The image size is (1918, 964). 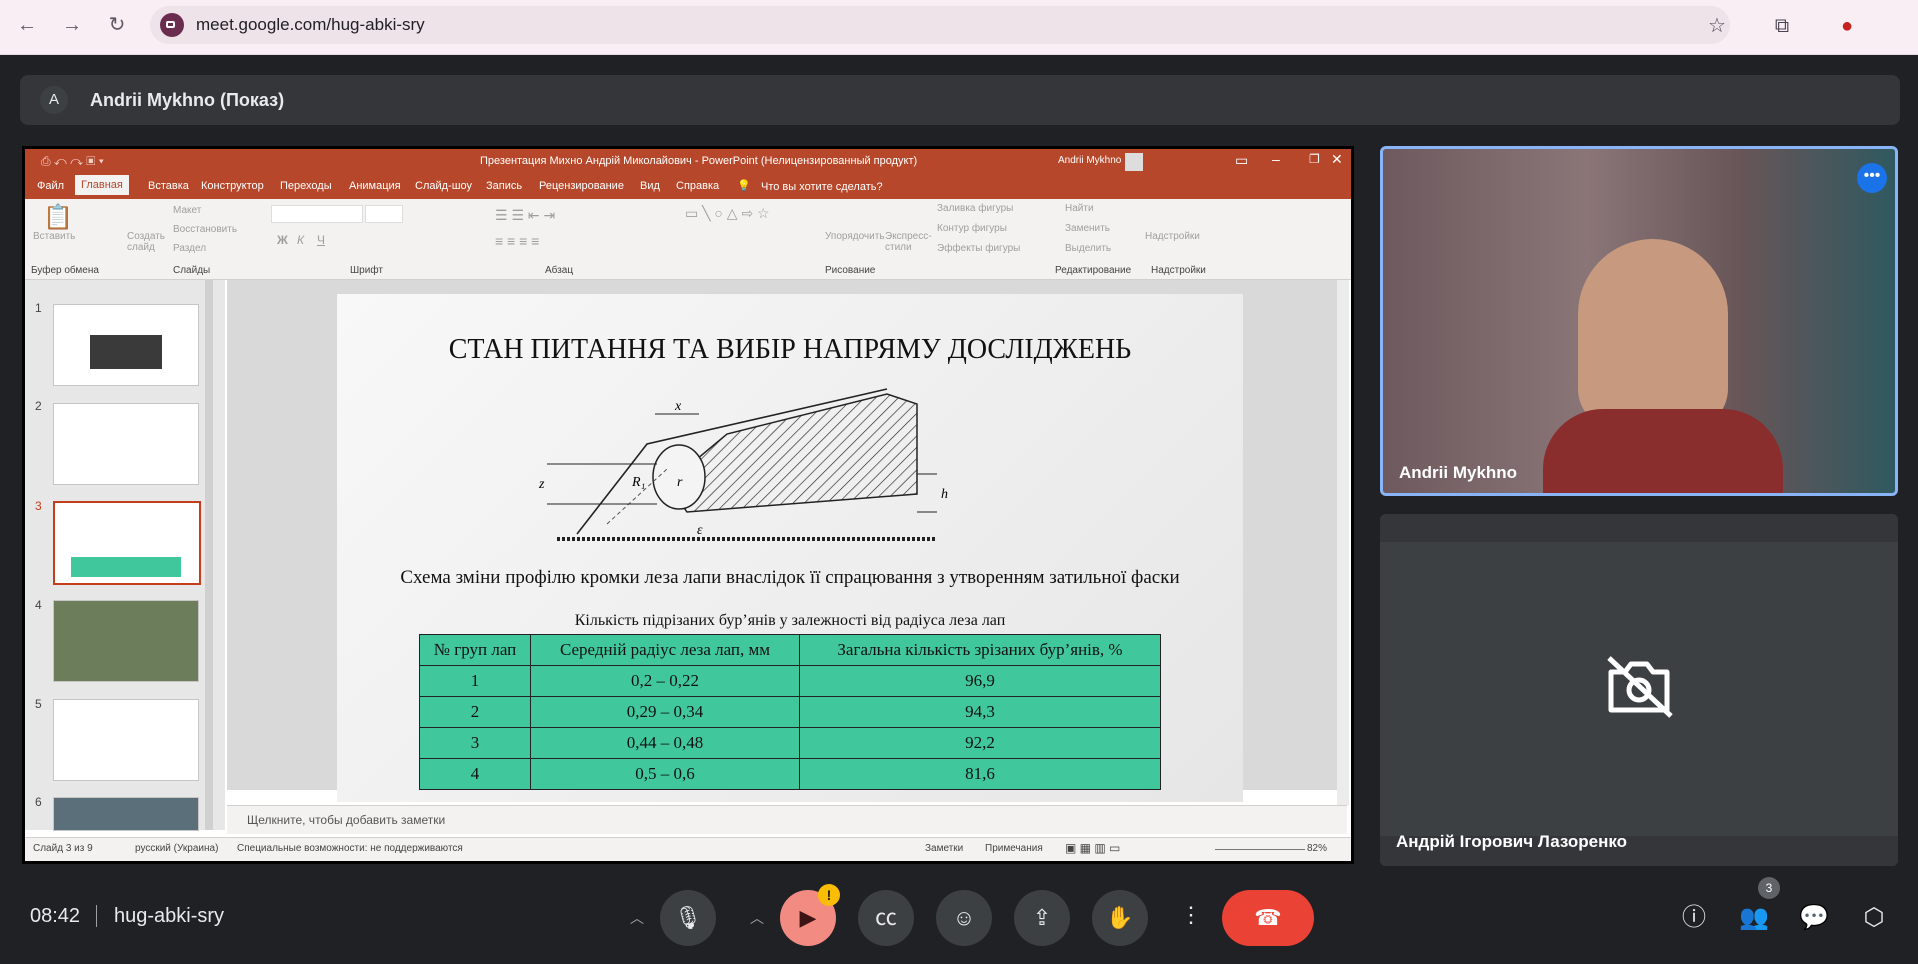 I want to click on tab-slideshow: Слайд-шоу, so click(x=443, y=186).